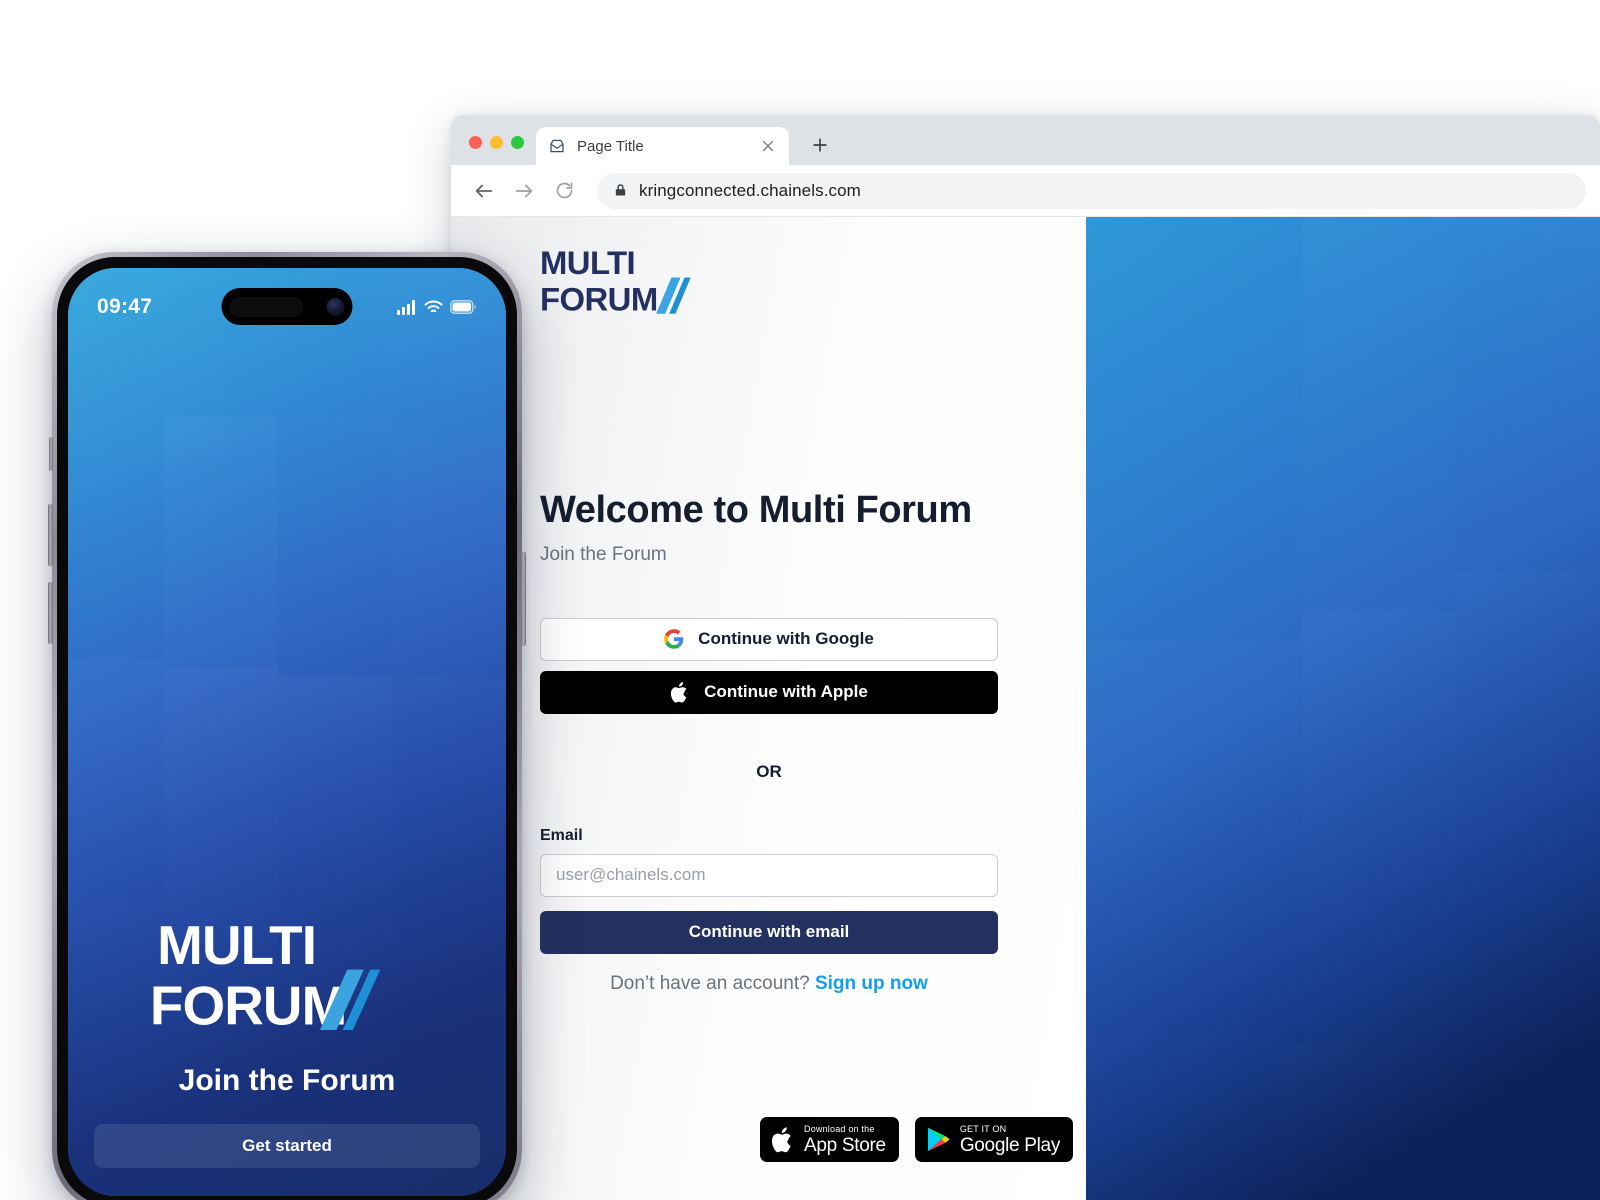 Image resolution: width=1600 pixels, height=1200 pixels. What do you see at coordinates (1091, 190) in the screenshot?
I see `address-bar: kringconnected.chainels.com` at bounding box center [1091, 190].